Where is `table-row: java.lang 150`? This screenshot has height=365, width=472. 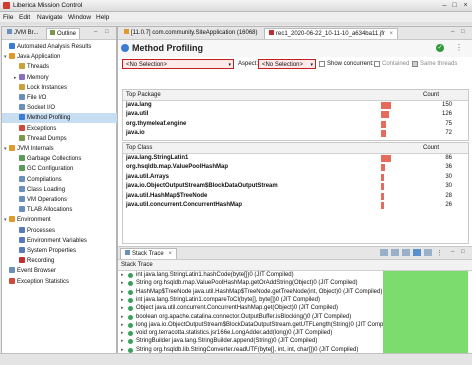
table-row: java.lang 150 is located at coordinates (295, 105).